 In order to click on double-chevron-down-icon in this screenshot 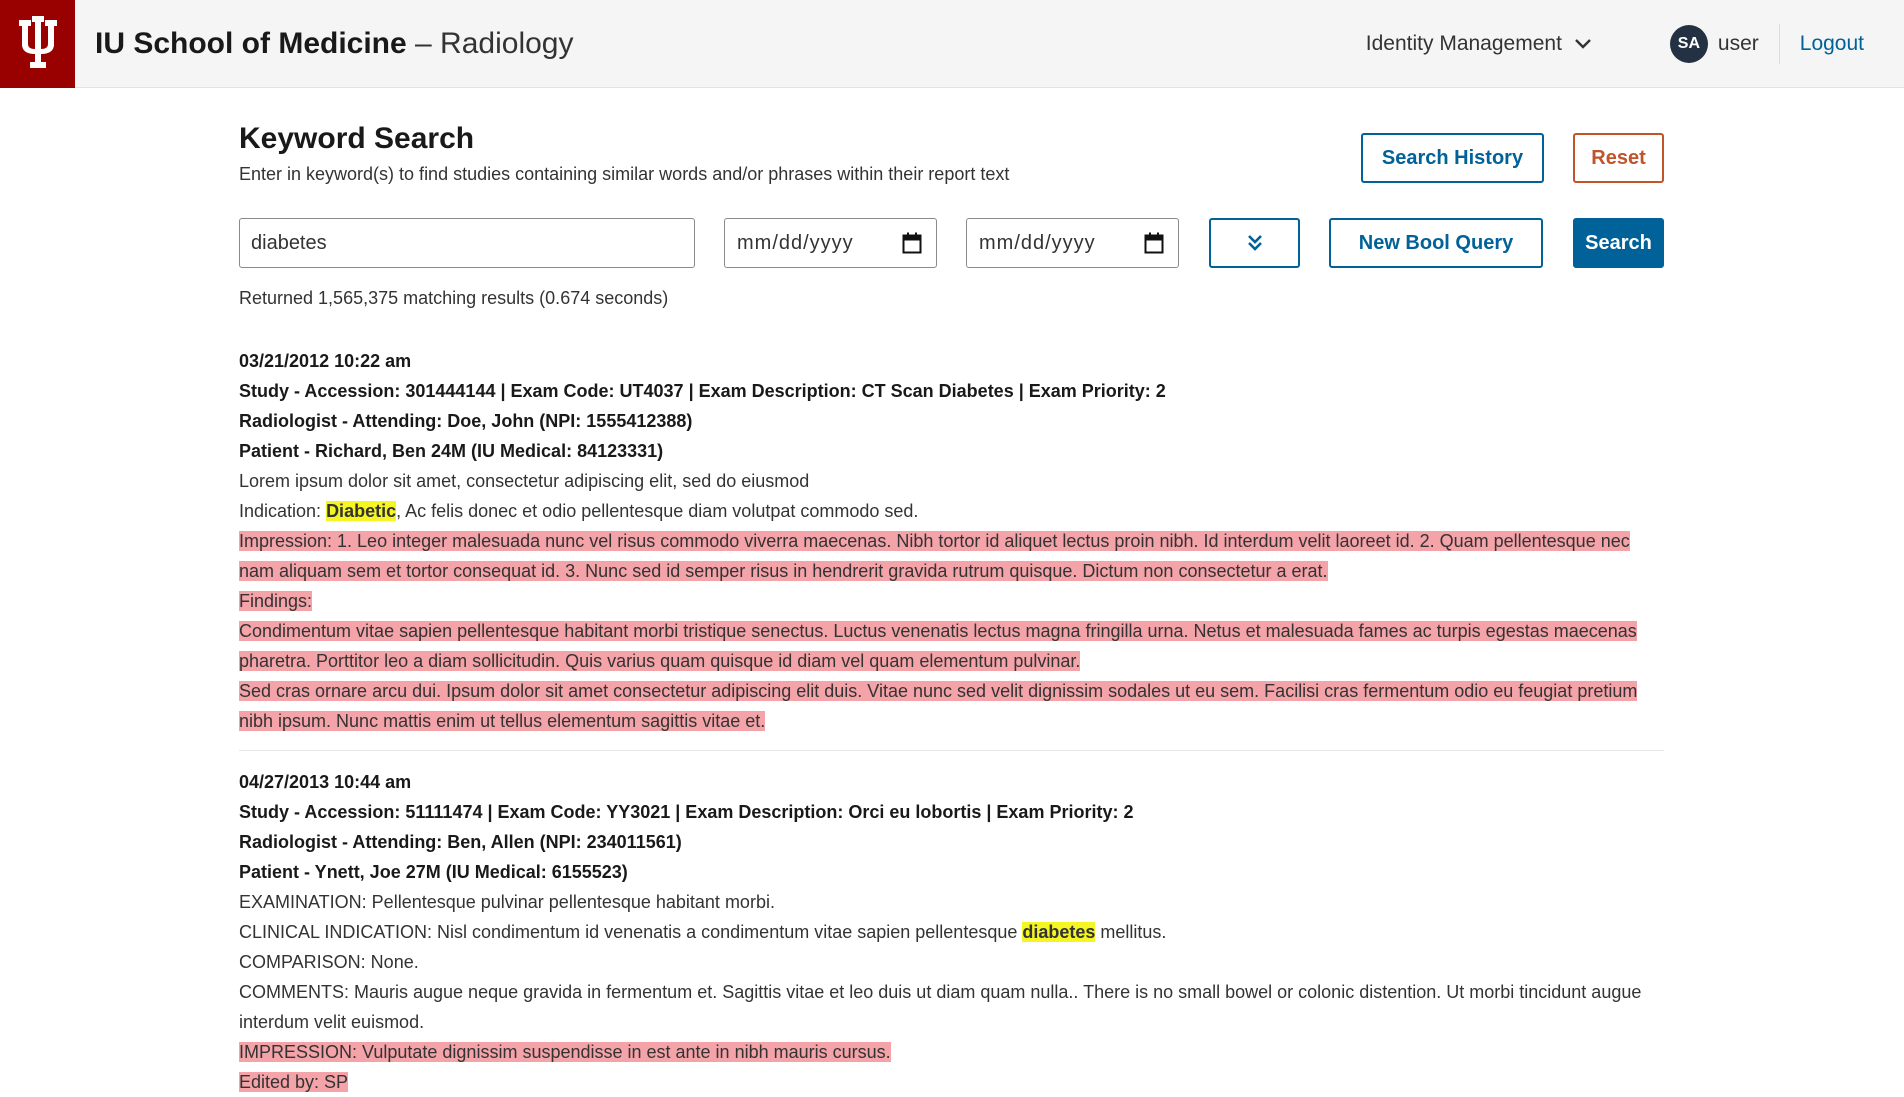, I will do `click(1254, 243)`.